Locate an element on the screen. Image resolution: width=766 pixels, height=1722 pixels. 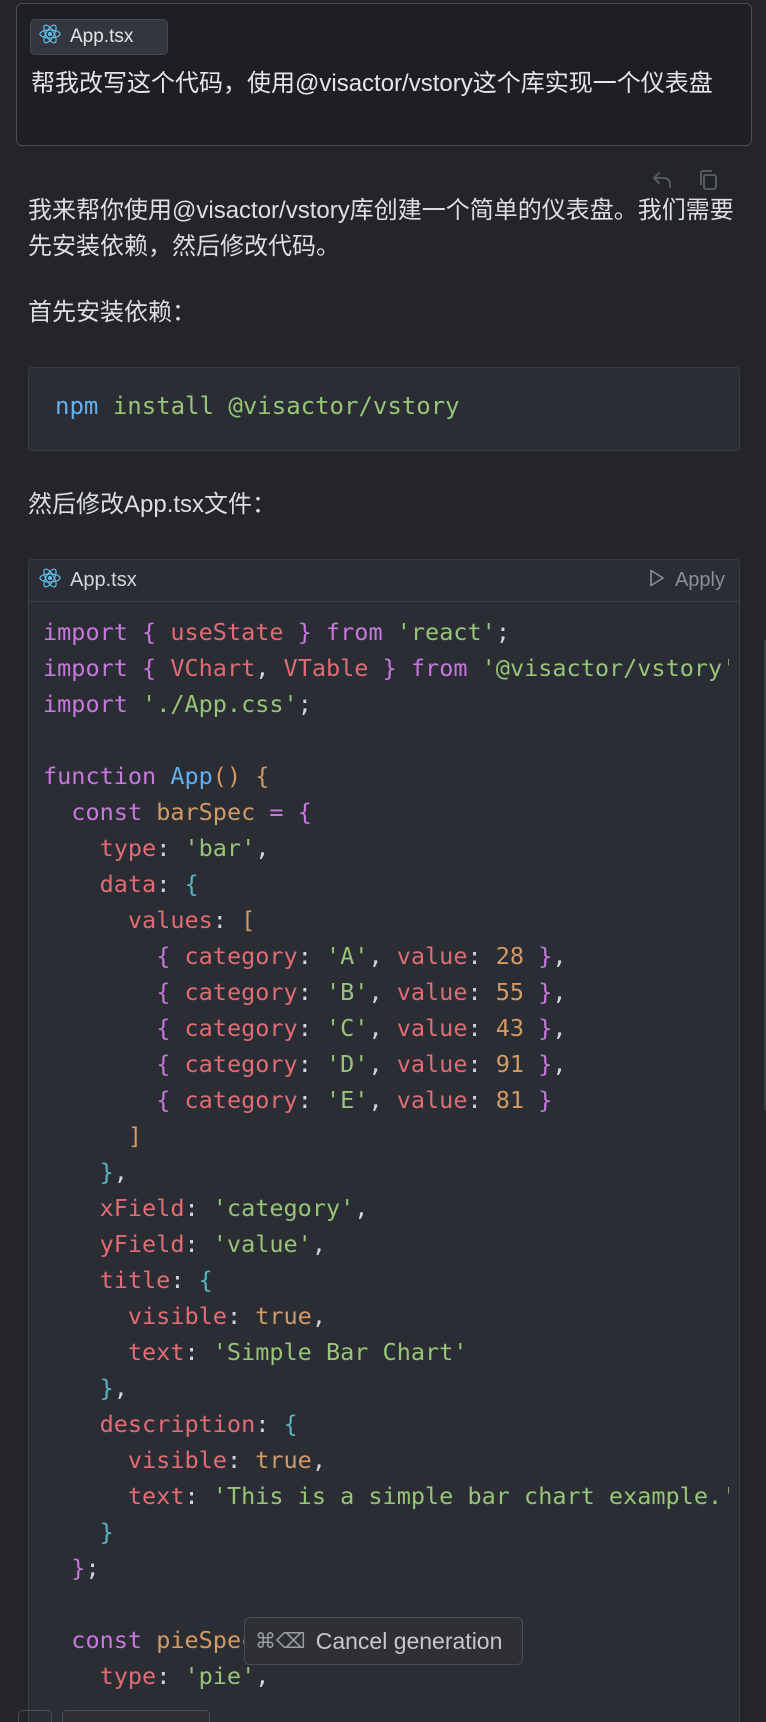
code-line: yField: 'value', is located at coordinates (386, 1244).